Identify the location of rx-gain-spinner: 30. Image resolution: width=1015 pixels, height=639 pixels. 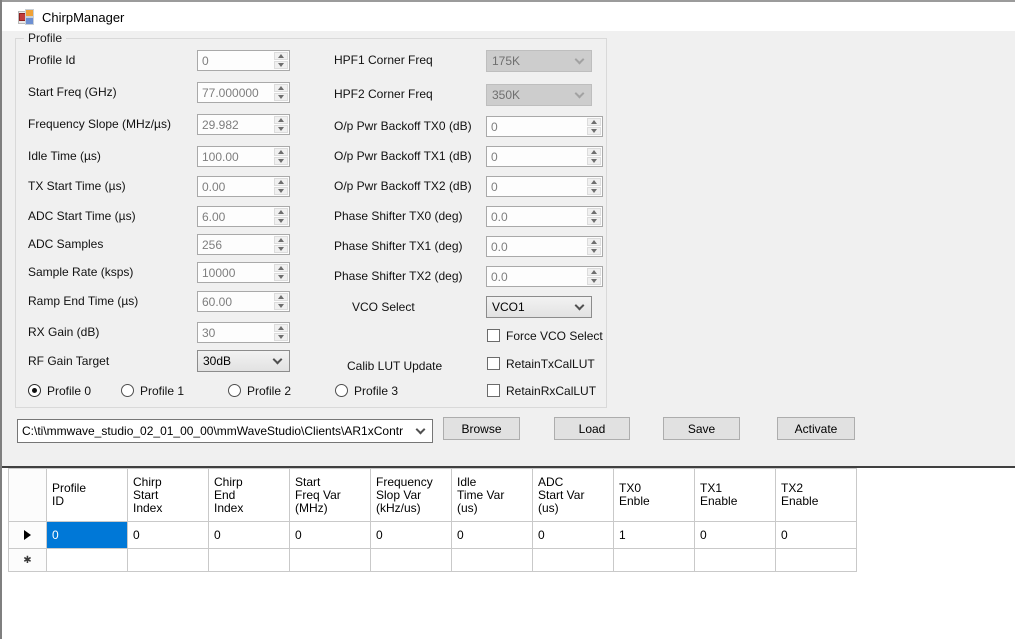
(243, 332).